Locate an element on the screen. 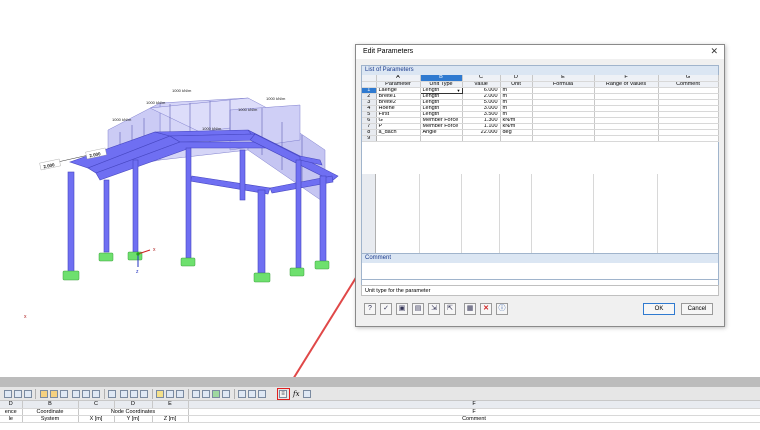 This screenshot has height=430, width=760. ok-button: OK is located at coordinates (659, 309).